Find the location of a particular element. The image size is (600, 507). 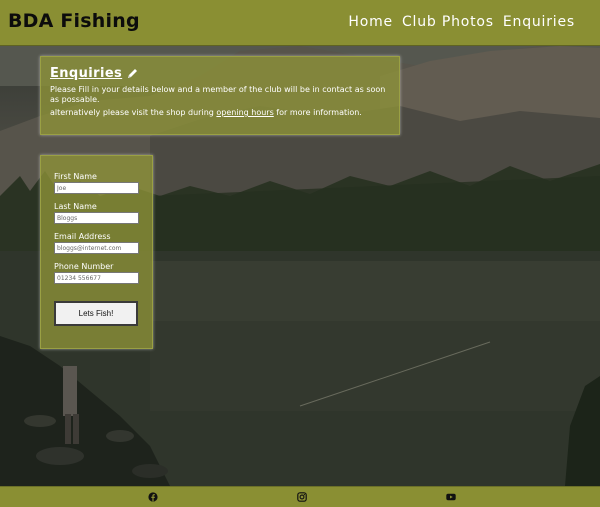

youtube-icon is located at coordinates (451, 497).